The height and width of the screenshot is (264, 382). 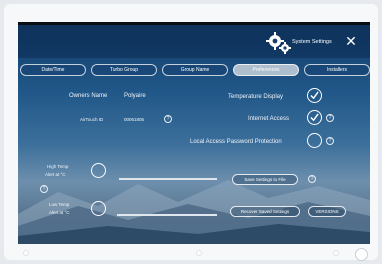 I want to click on airtouch-info-icon: ?, so click(x=168, y=119).